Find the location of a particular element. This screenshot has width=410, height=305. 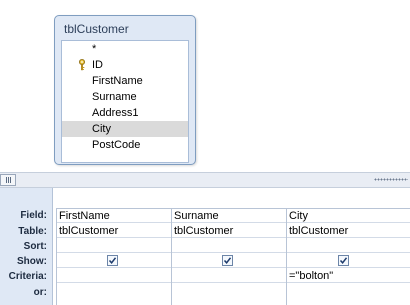

criteria-cell: ="bolton" is located at coordinates (348, 276).